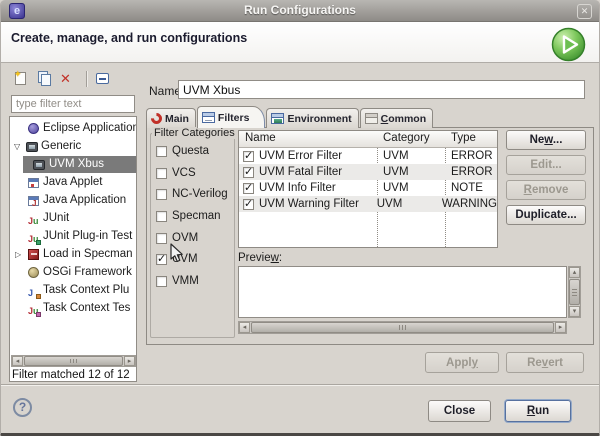 The height and width of the screenshot is (436, 600). Describe the element at coordinates (88, 254) in the screenshot. I see `tree-item-label: Load in Specman` at that location.